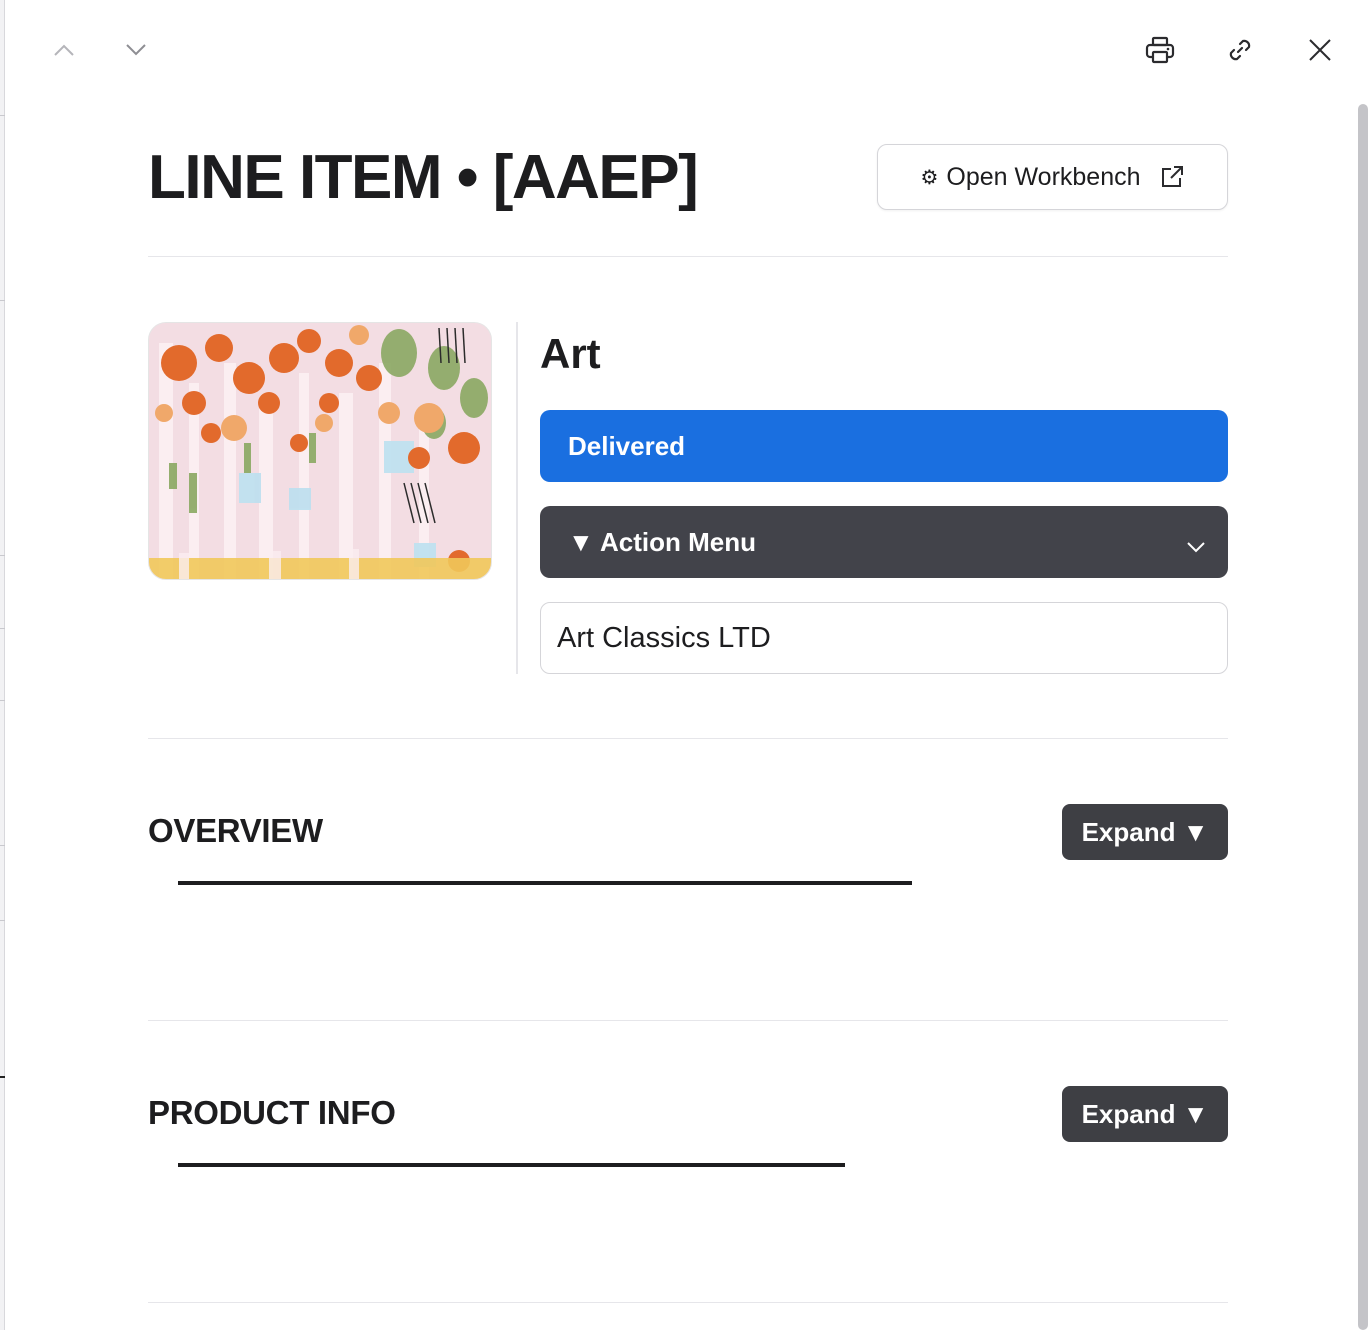 Image resolution: width=1372 pixels, height=1330 pixels. Describe the element at coordinates (1363, 717) in the screenshot. I see `scrollbar-thumb` at that location.